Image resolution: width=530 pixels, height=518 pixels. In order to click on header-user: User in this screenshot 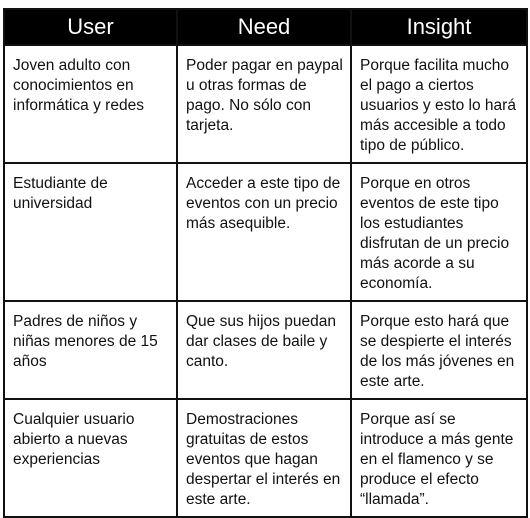, I will do `click(90, 27)`.